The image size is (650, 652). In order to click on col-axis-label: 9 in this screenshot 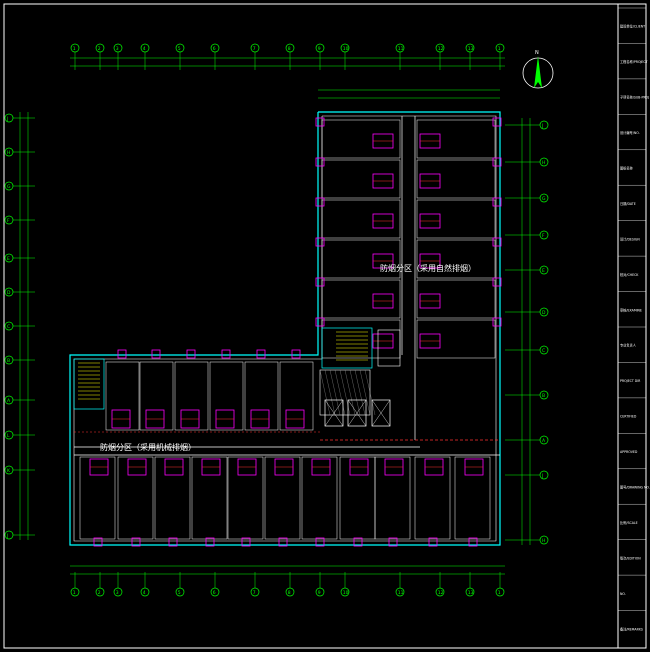, I will do `click(319, 49)`.